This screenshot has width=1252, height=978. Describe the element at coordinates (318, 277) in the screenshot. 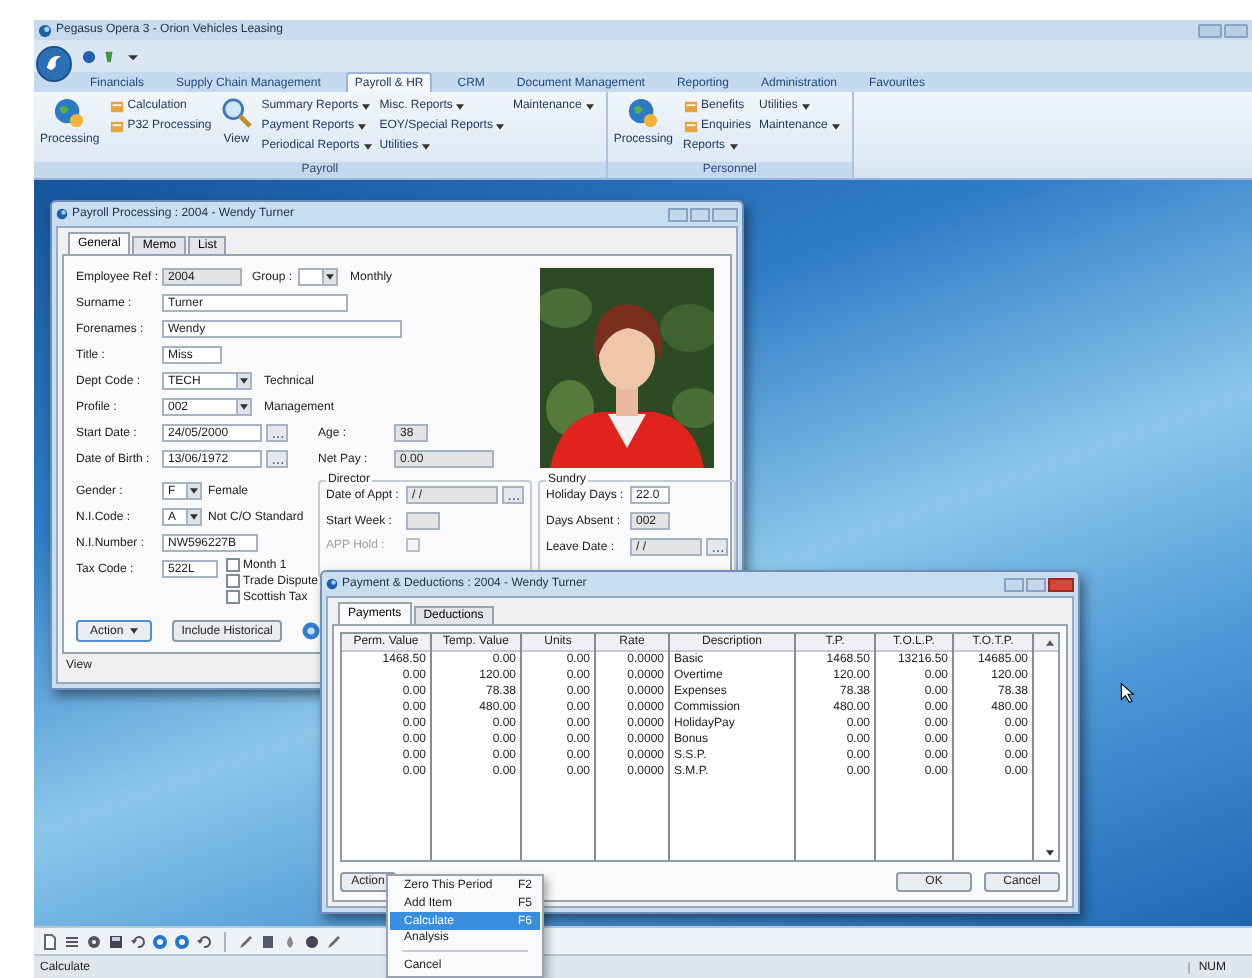

I see `dropdown-field` at that location.